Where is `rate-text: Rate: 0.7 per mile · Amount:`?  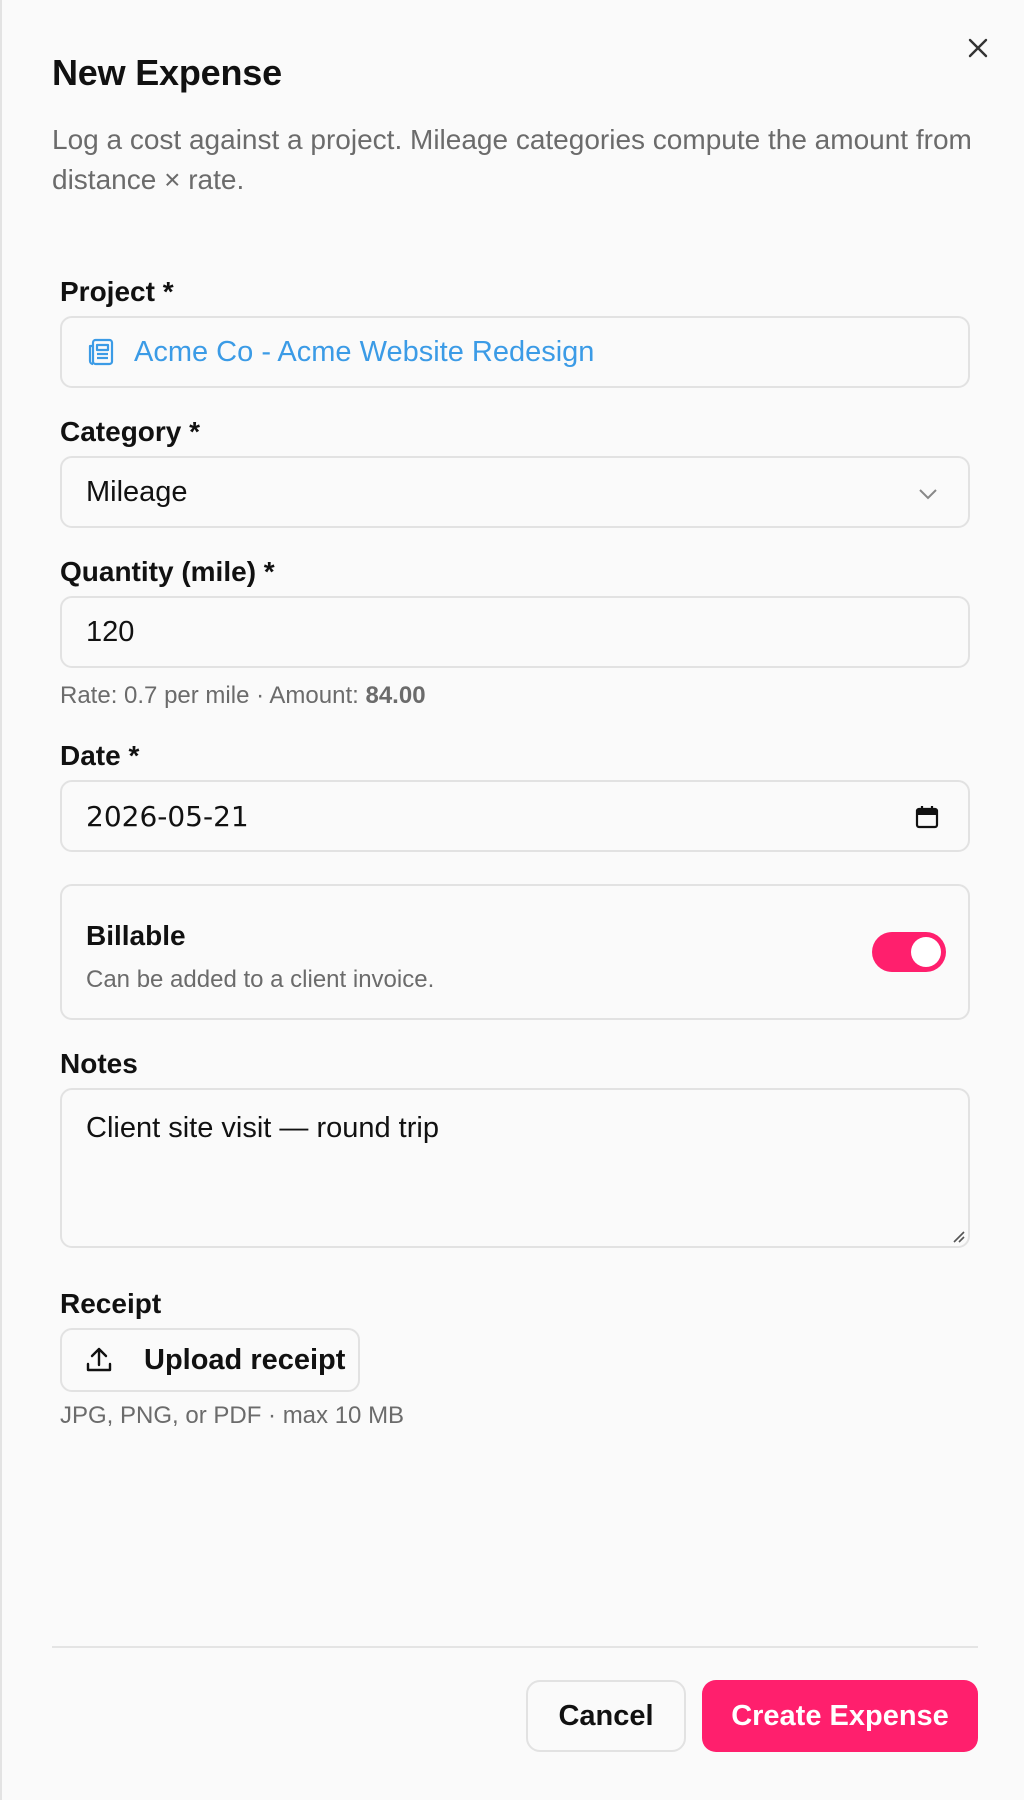
rate-text: Rate: 0.7 per mile · Amount: is located at coordinates (213, 695).